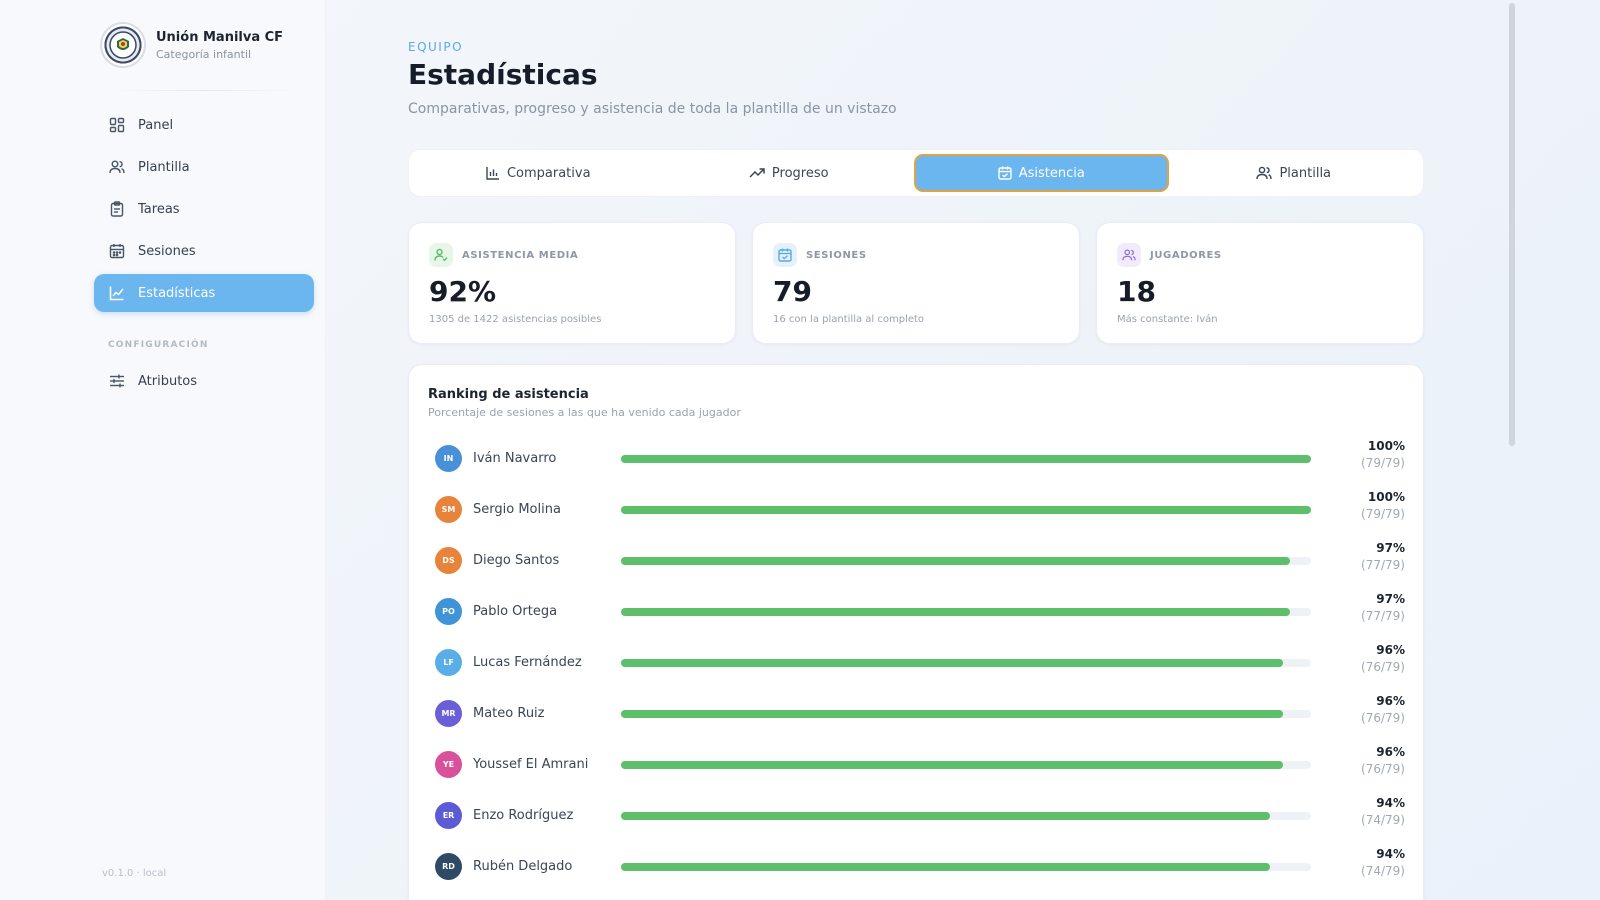 This screenshot has height=900, width=1600. I want to click on sidebar-item-tareas: Tareas, so click(204, 209).